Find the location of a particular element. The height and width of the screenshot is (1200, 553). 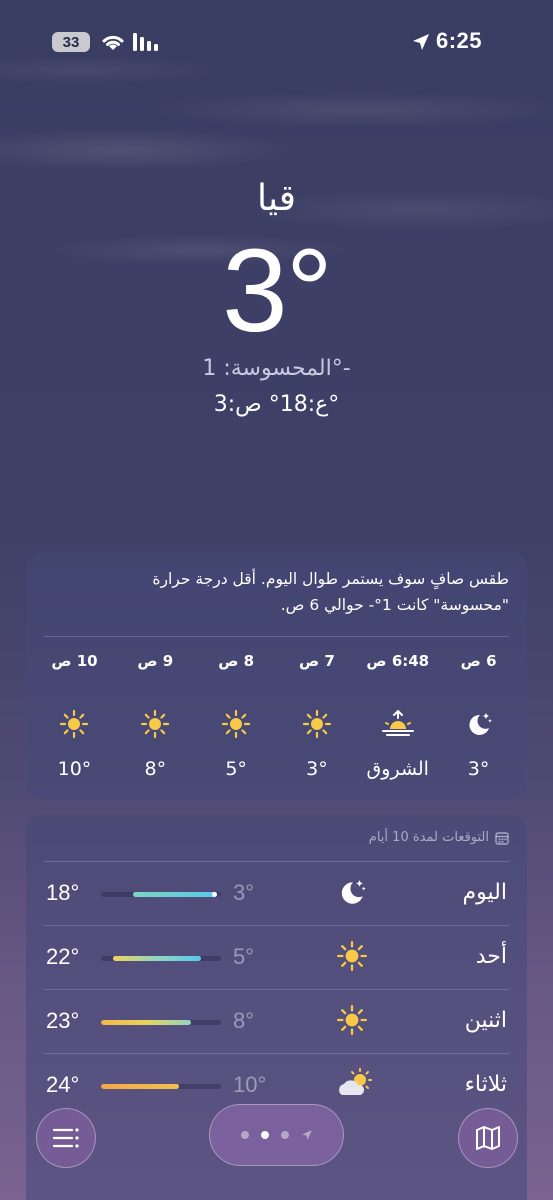

locations-list-button is located at coordinates (66, 1138).